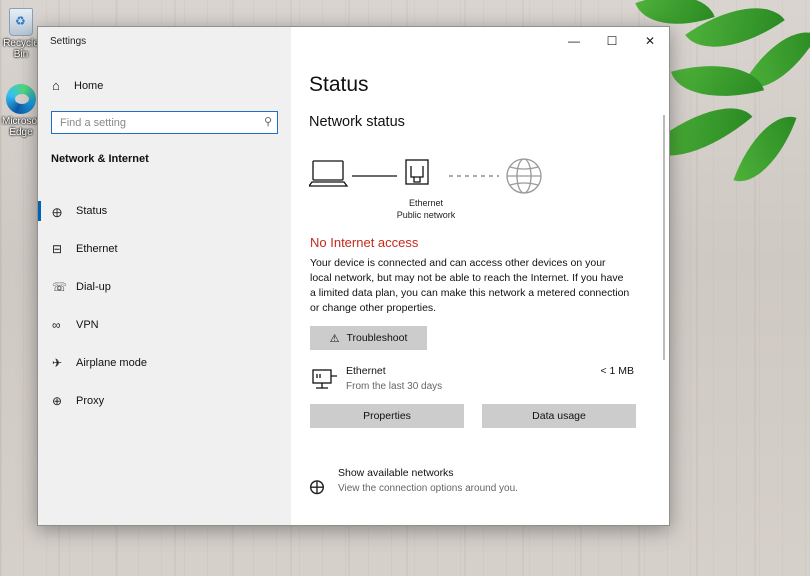  I want to click on sidebar-item-label: Proxy, so click(90, 401).